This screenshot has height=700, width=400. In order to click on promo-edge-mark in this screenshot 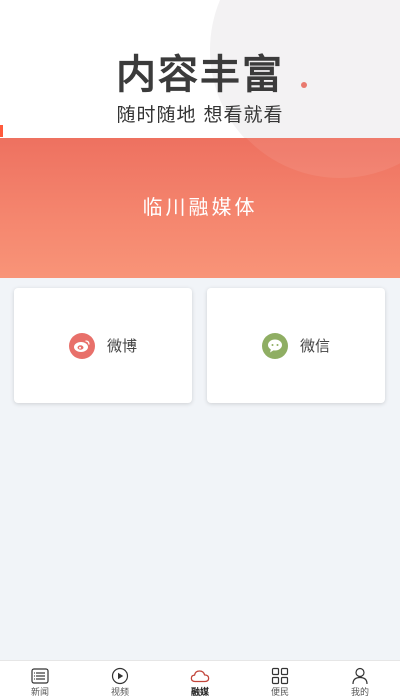, I will do `click(1, 131)`.